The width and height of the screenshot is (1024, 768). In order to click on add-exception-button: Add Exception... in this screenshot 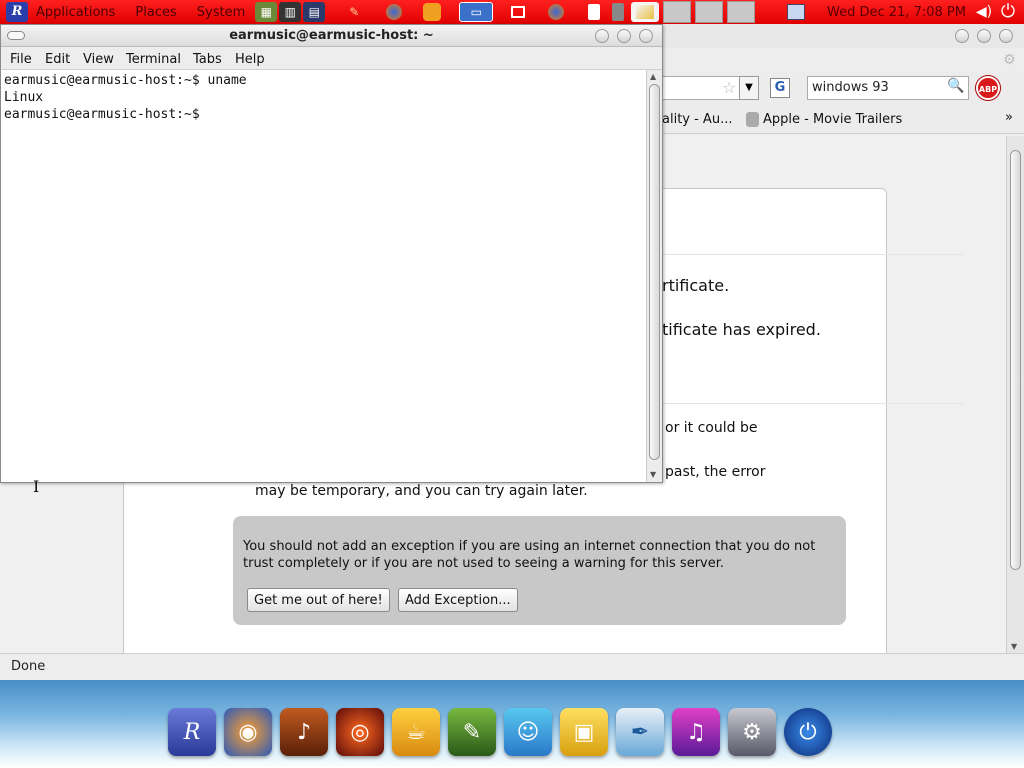, I will do `click(458, 600)`.